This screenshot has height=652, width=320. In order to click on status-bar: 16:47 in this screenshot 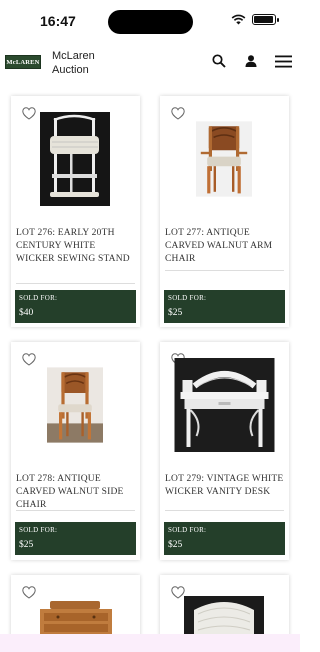, I will do `click(150, 22)`.